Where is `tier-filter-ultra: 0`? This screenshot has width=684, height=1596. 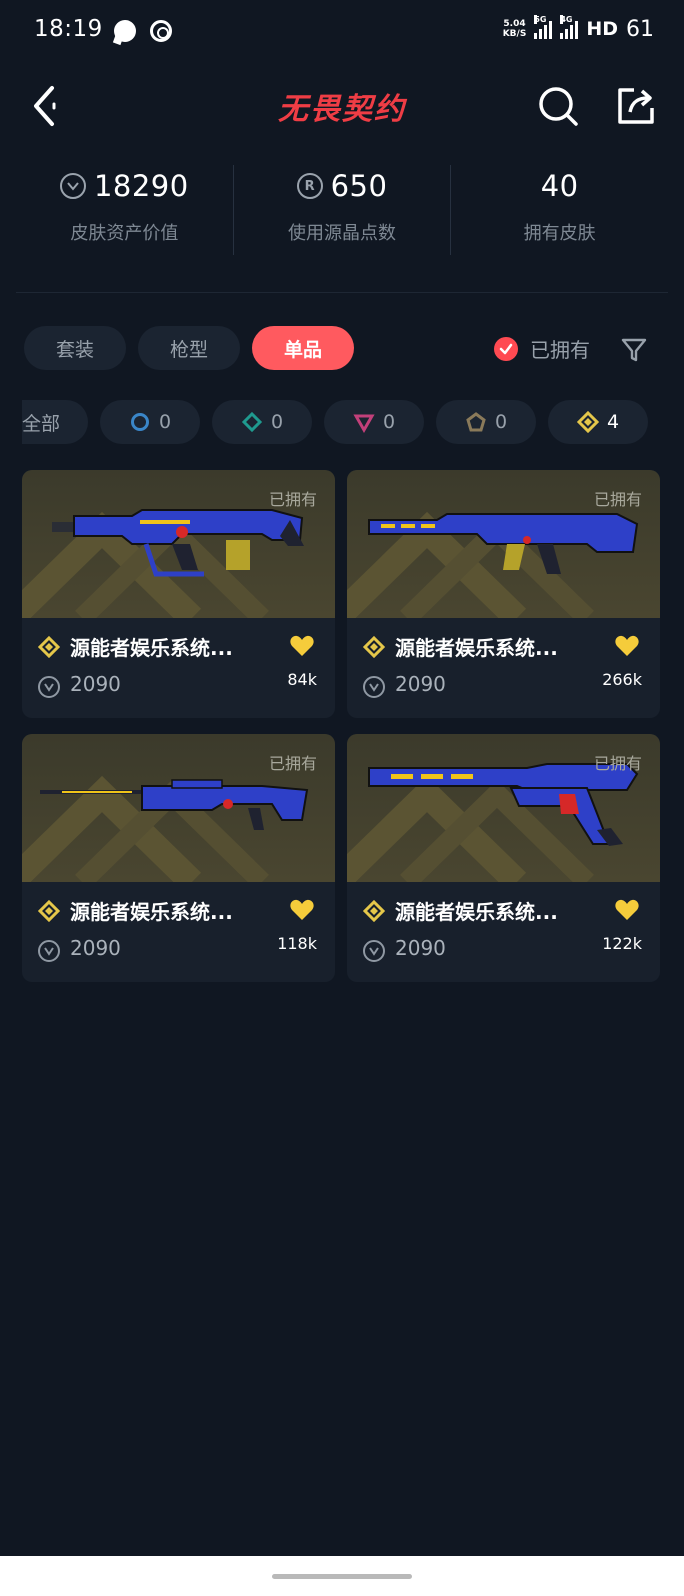
tier-filter-ultra: 0 is located at coordinates (486, 422).